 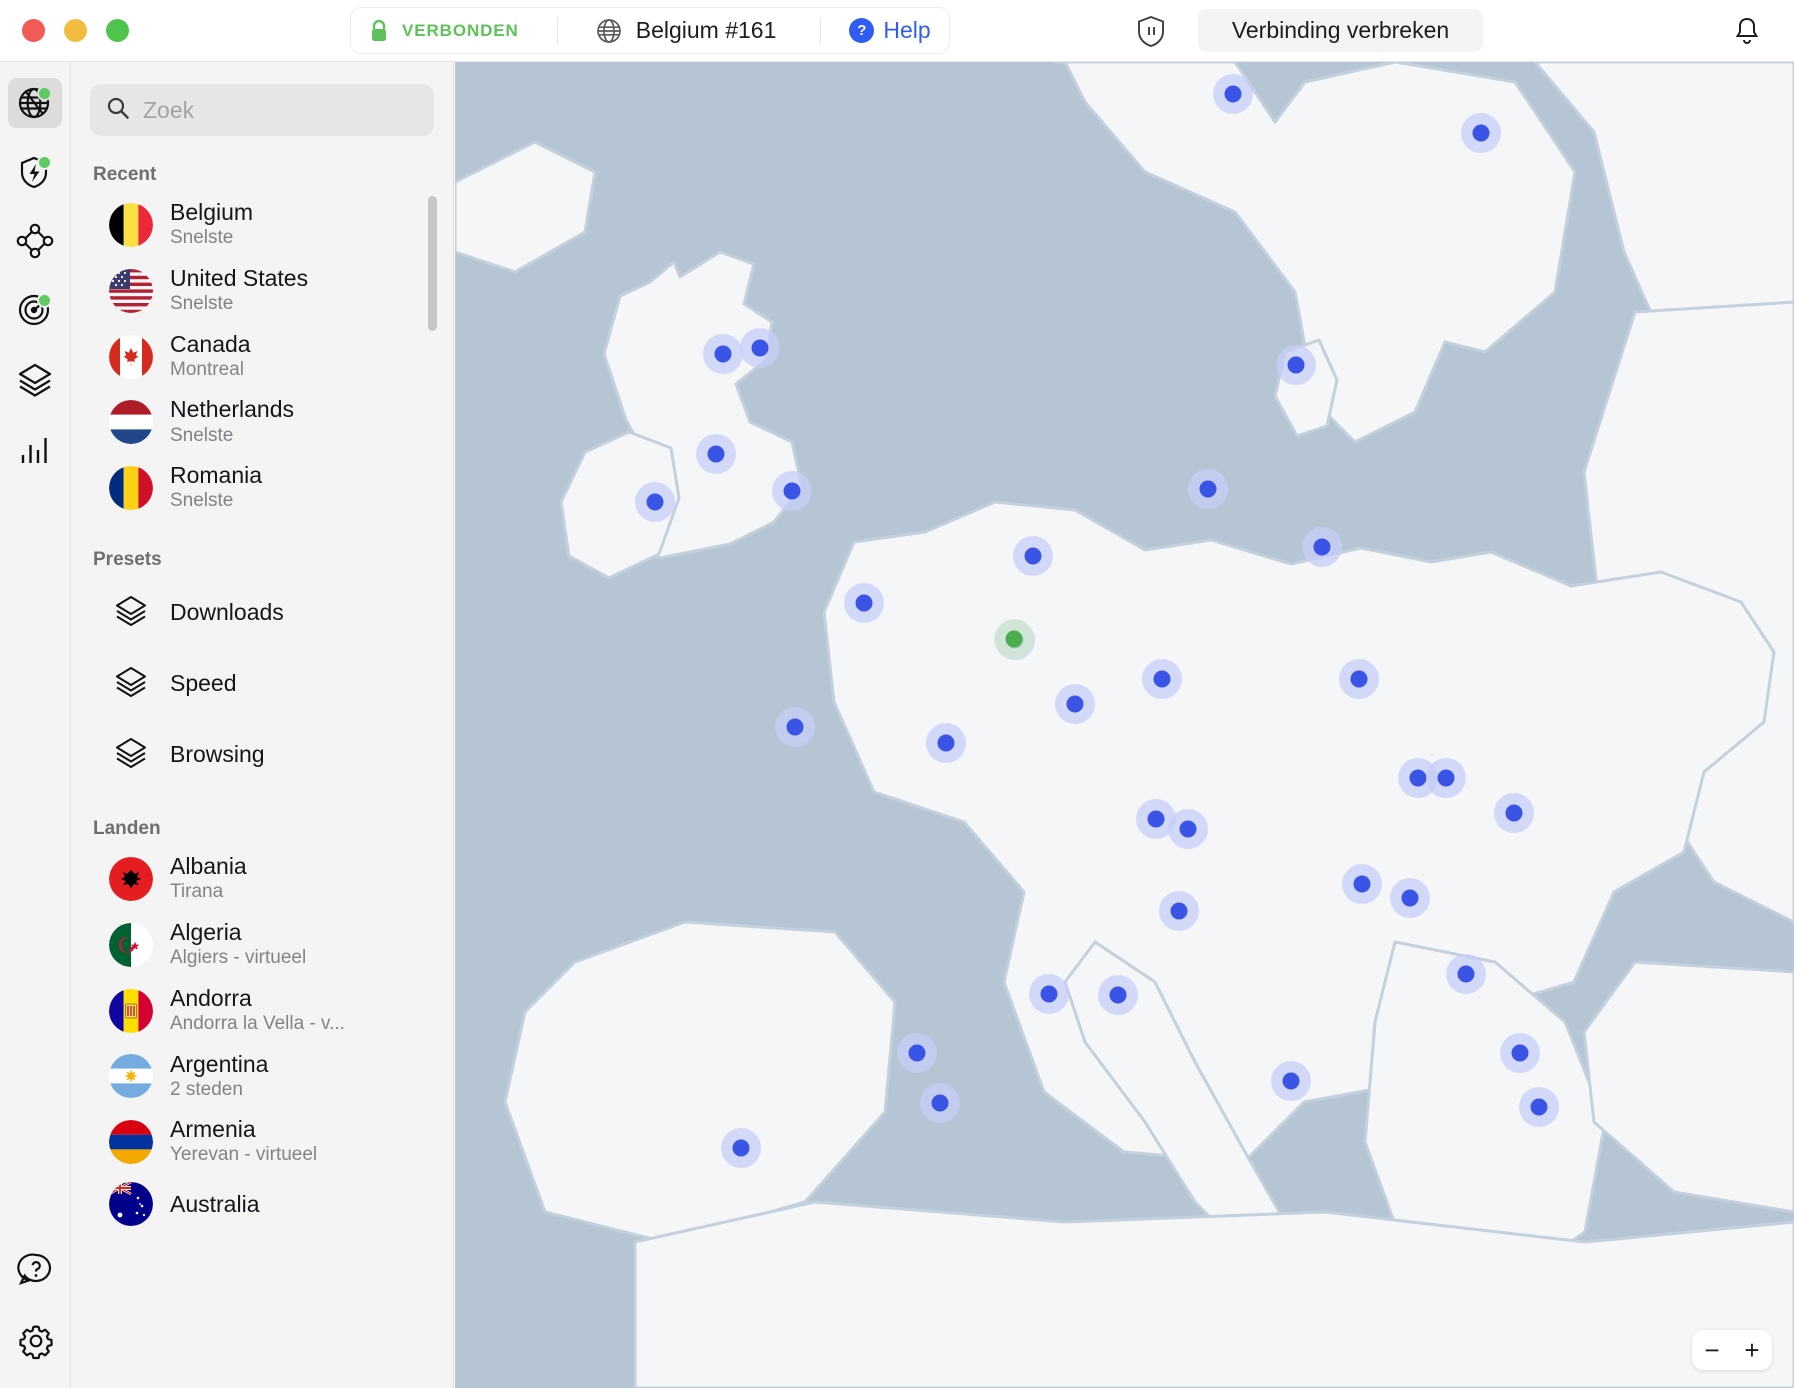 What do you see at coordinates (35, 1305) in the screenshot?
I see `rail-bottom-group` at bounding box center [35, 1305].